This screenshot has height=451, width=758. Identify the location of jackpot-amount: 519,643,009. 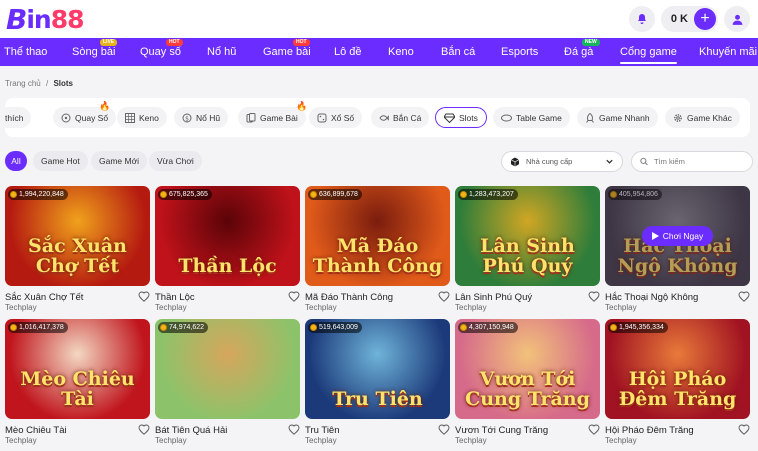
(338, 327).